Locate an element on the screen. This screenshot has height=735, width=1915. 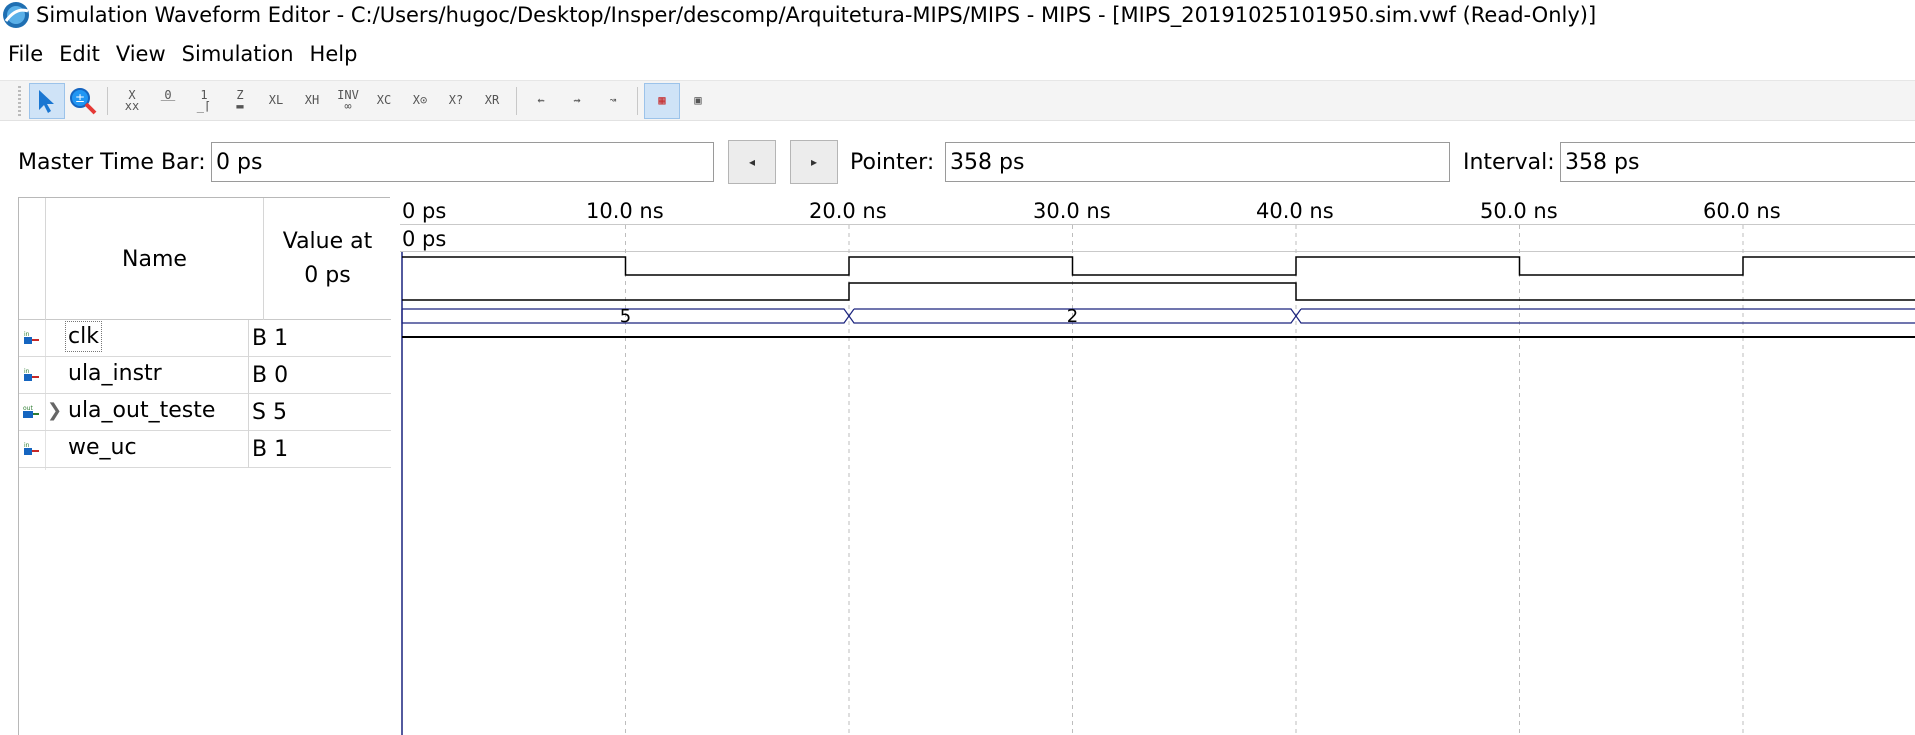
invert-button: INV ∞ is located at coordinates (348, 101).